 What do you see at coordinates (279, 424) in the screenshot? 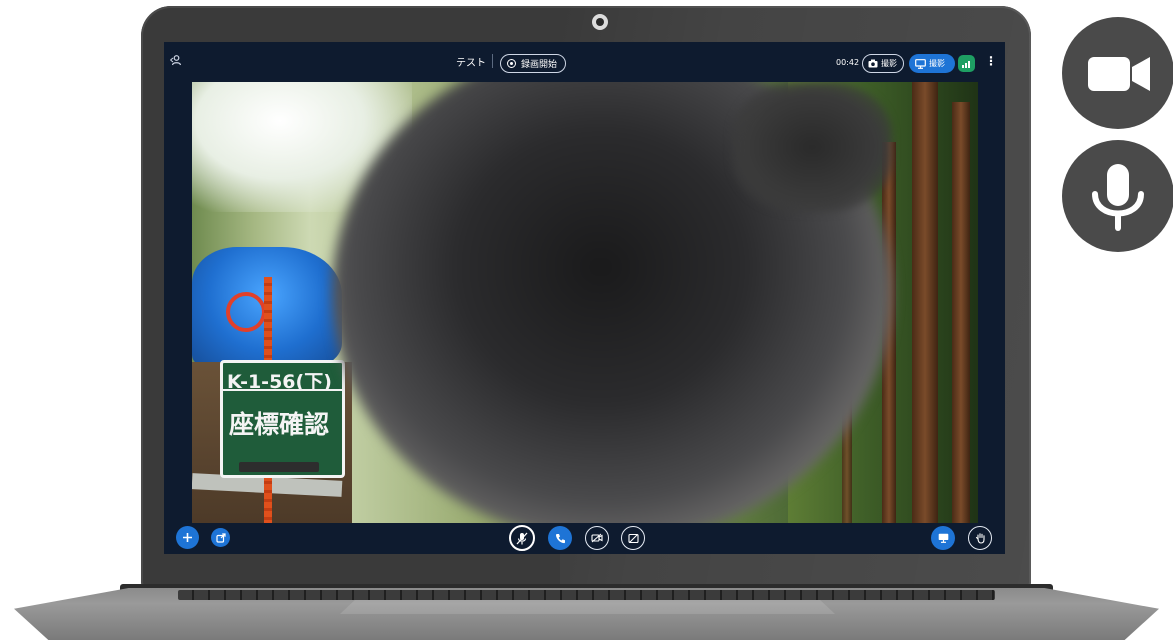
I see `sign-line2: 座標確認` at bounding box center [279, 424].